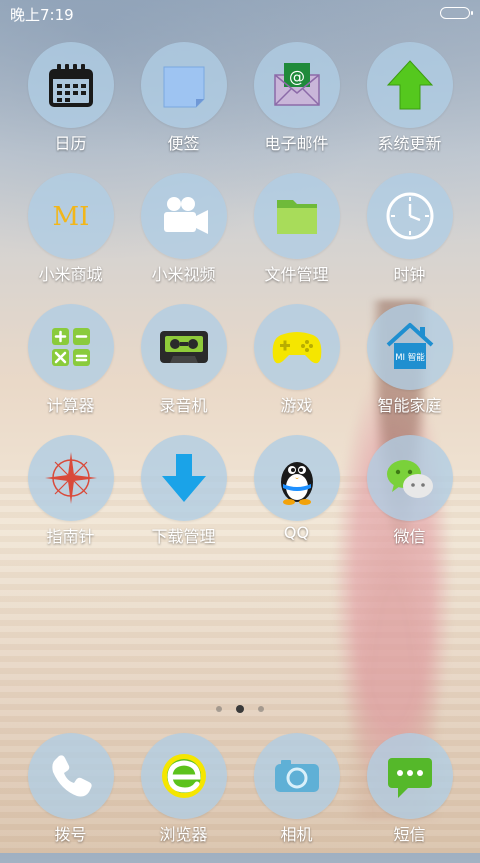 The height and width of the screenshot is (863, 480). I want to click on app-label: 小米视频, so click(183, 274).